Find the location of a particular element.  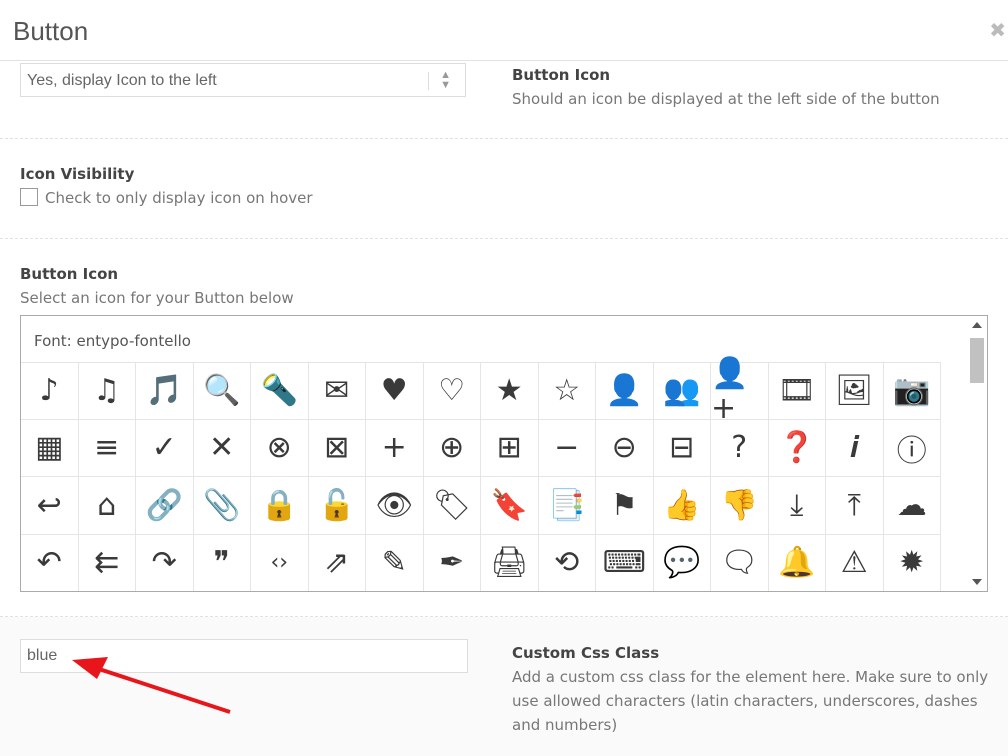

minus-circle-icon: ⊖ is located at coordinates (625, 448).